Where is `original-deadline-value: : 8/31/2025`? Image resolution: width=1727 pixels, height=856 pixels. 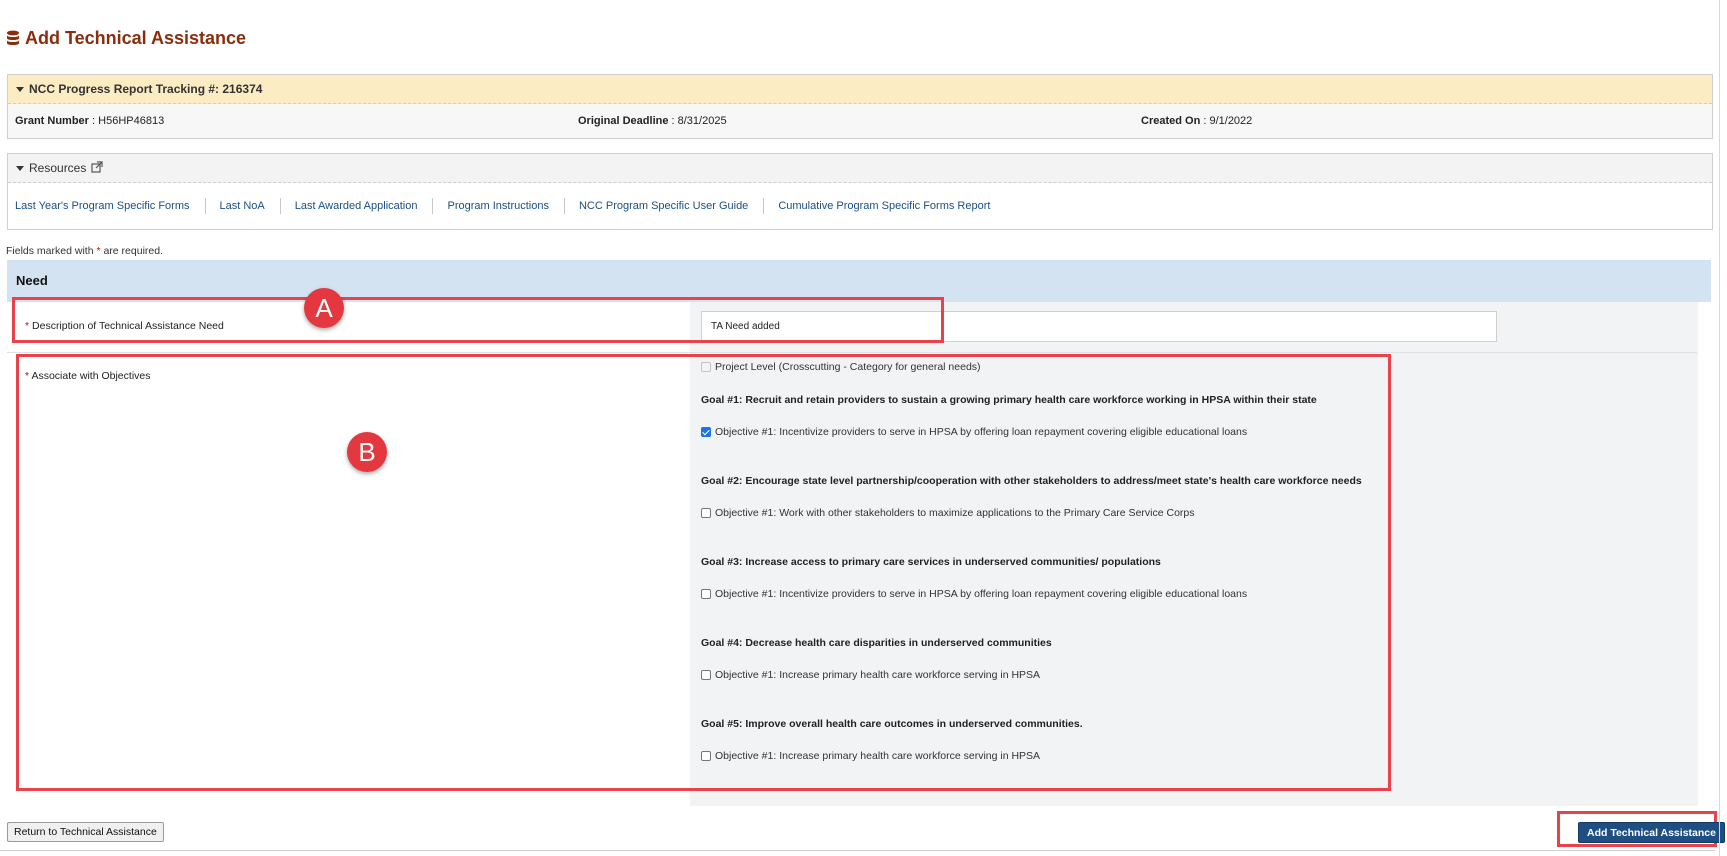
original-deadline-value: : 8/31/2025 is located at coordinates (697, 121).